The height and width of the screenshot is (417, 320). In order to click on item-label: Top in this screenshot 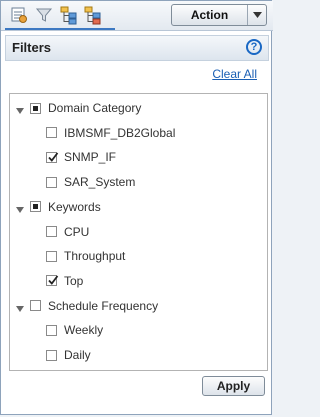, I will do `click(74, 280)`.